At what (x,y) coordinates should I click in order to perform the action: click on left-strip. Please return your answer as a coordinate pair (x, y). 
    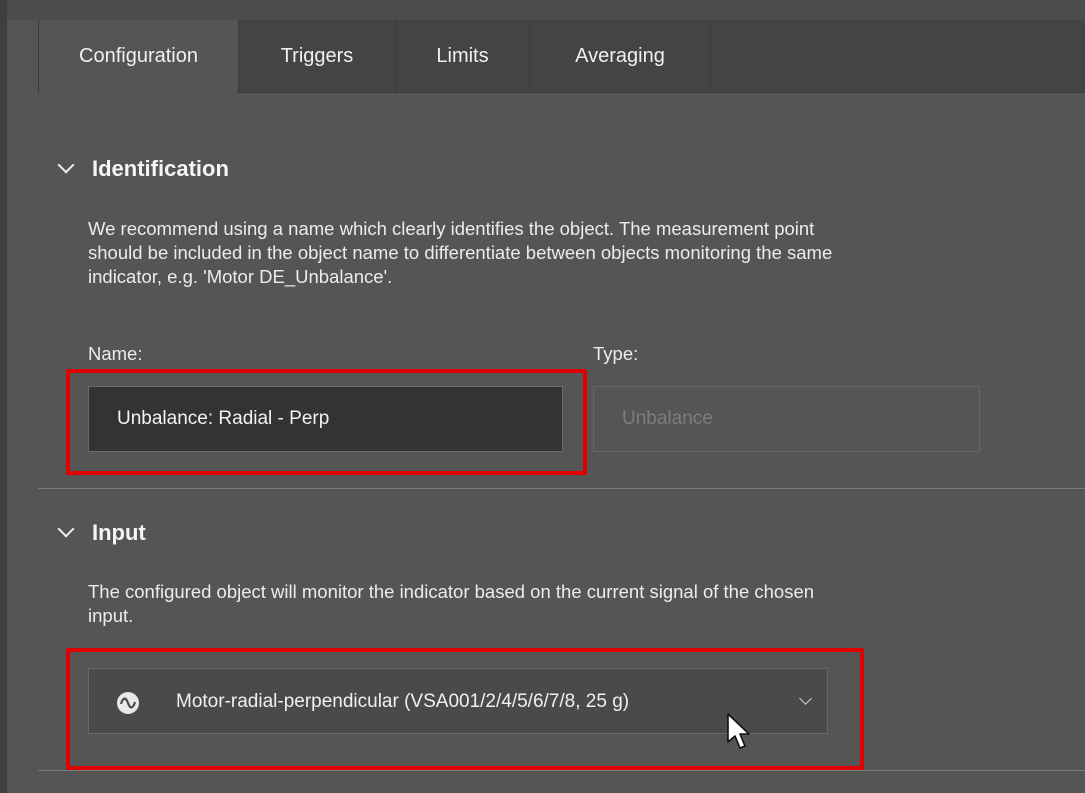
    Looking at the image, I should click on (3, 396).